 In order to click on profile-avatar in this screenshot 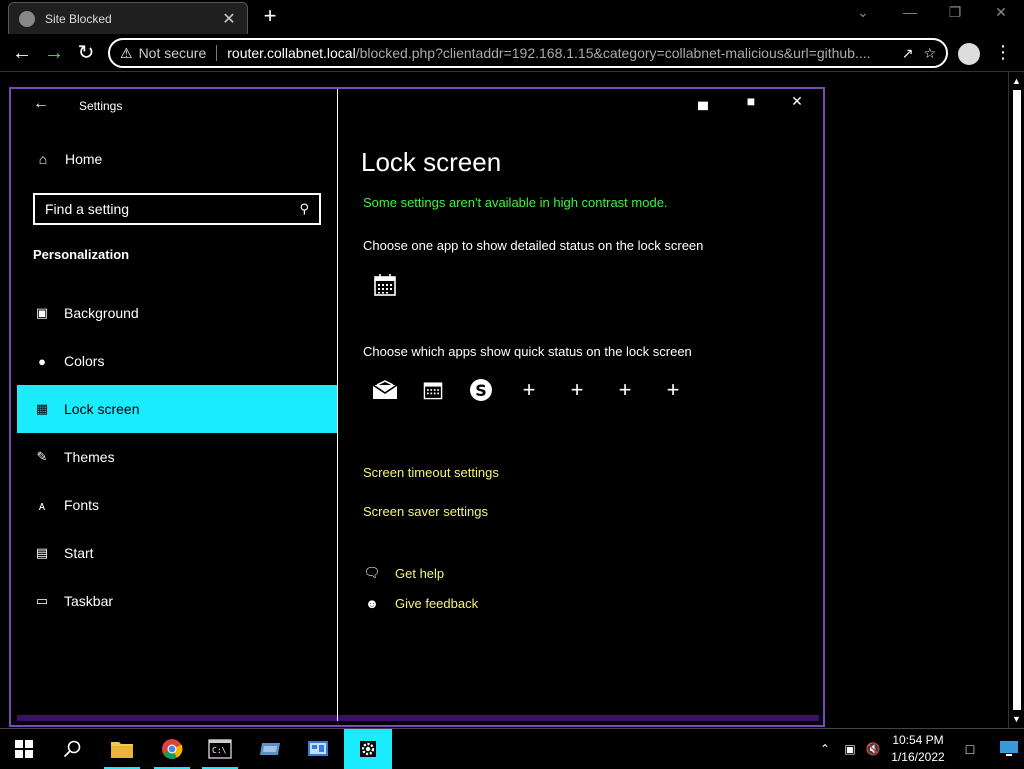, I will do `click(969, 54)`.